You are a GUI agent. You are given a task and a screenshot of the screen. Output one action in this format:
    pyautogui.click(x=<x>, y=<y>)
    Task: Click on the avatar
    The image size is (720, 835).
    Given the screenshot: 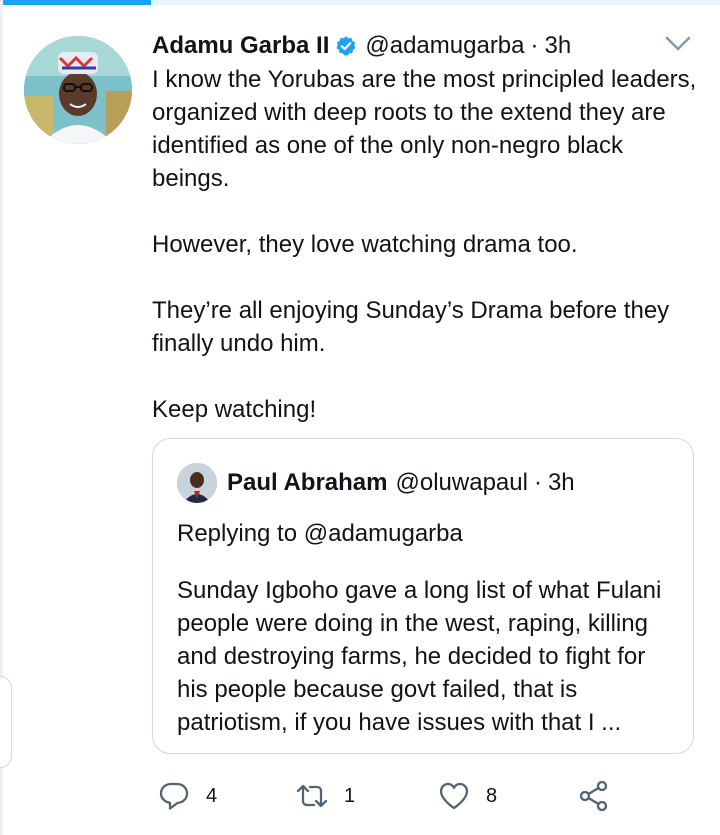 What is the action you would take?
    pyautogui.click(x=78, y=90)
    